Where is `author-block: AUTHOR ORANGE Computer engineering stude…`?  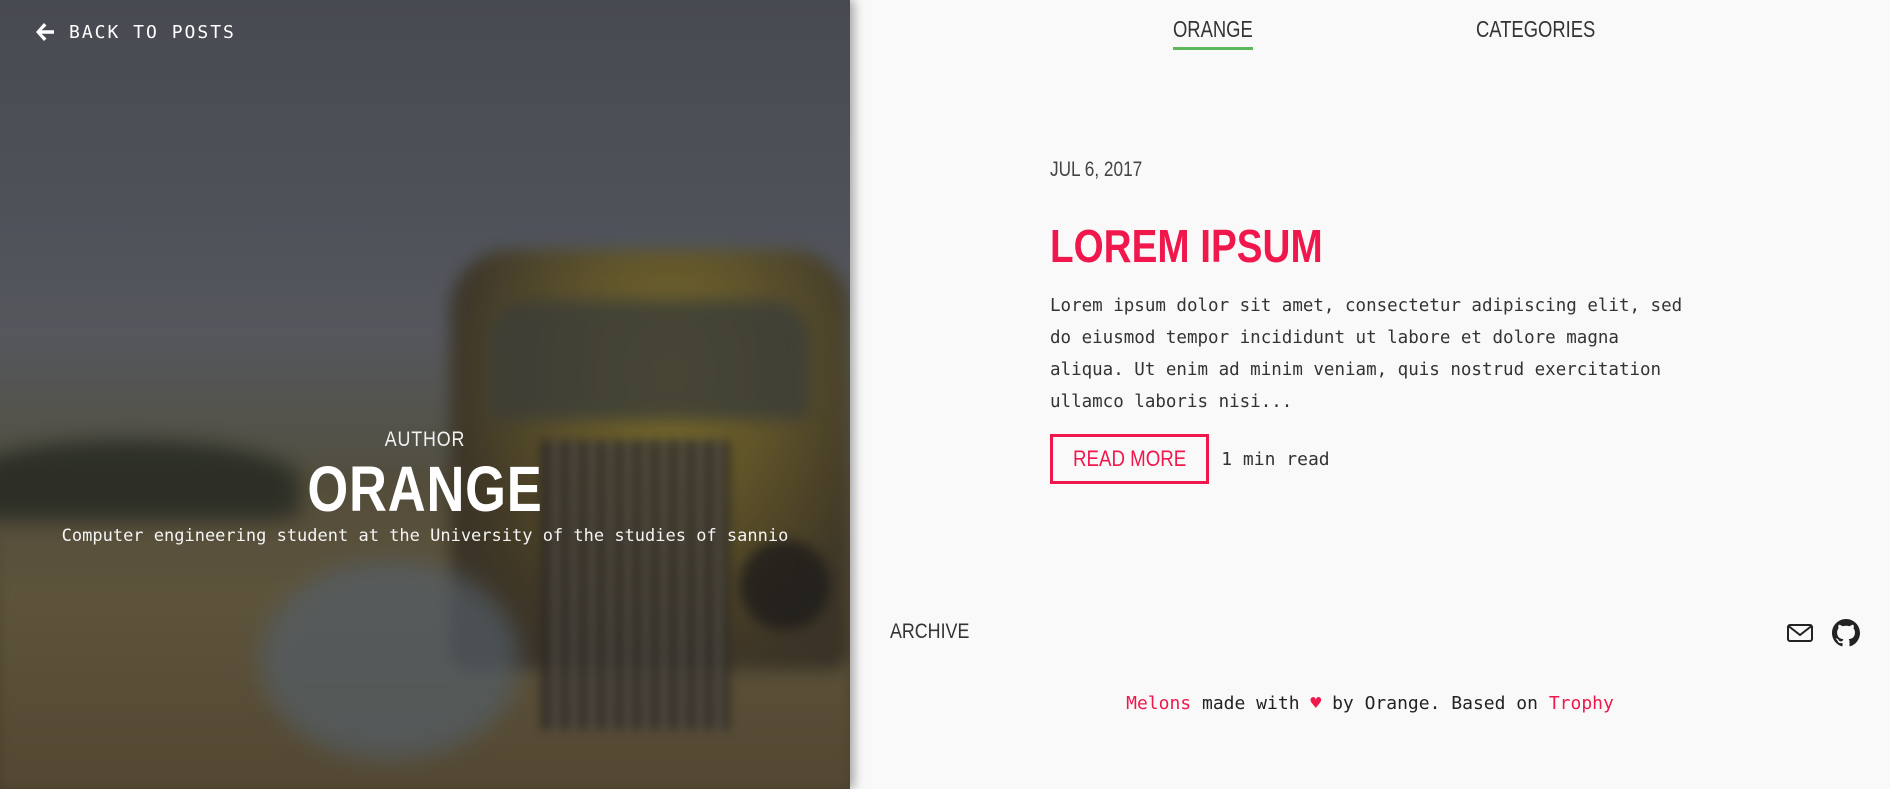
author-block: AUTHOR ORANGE Computer engineering stude… is located at coordinates (425, 487).